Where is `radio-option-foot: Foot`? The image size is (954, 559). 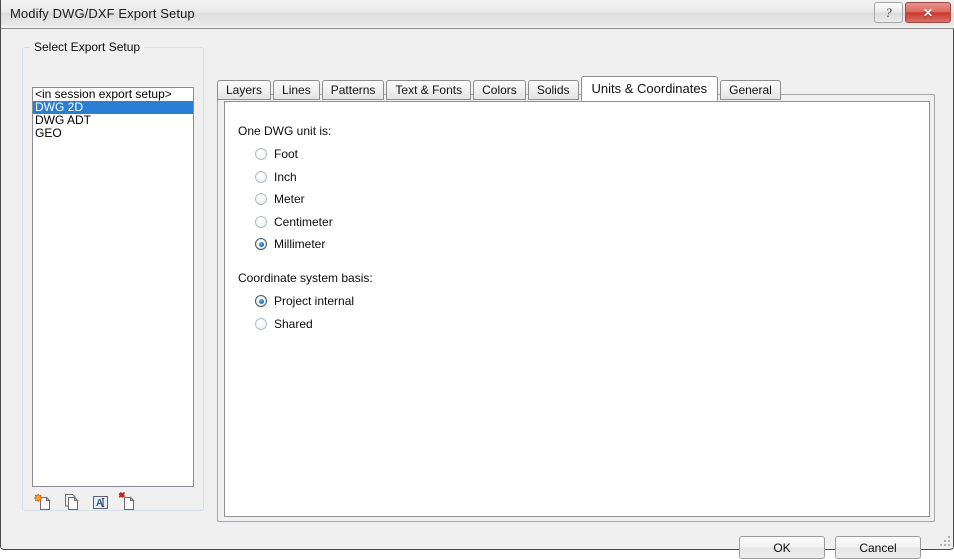 radio-option-foot: Foot is located at coordinates (276, 154).